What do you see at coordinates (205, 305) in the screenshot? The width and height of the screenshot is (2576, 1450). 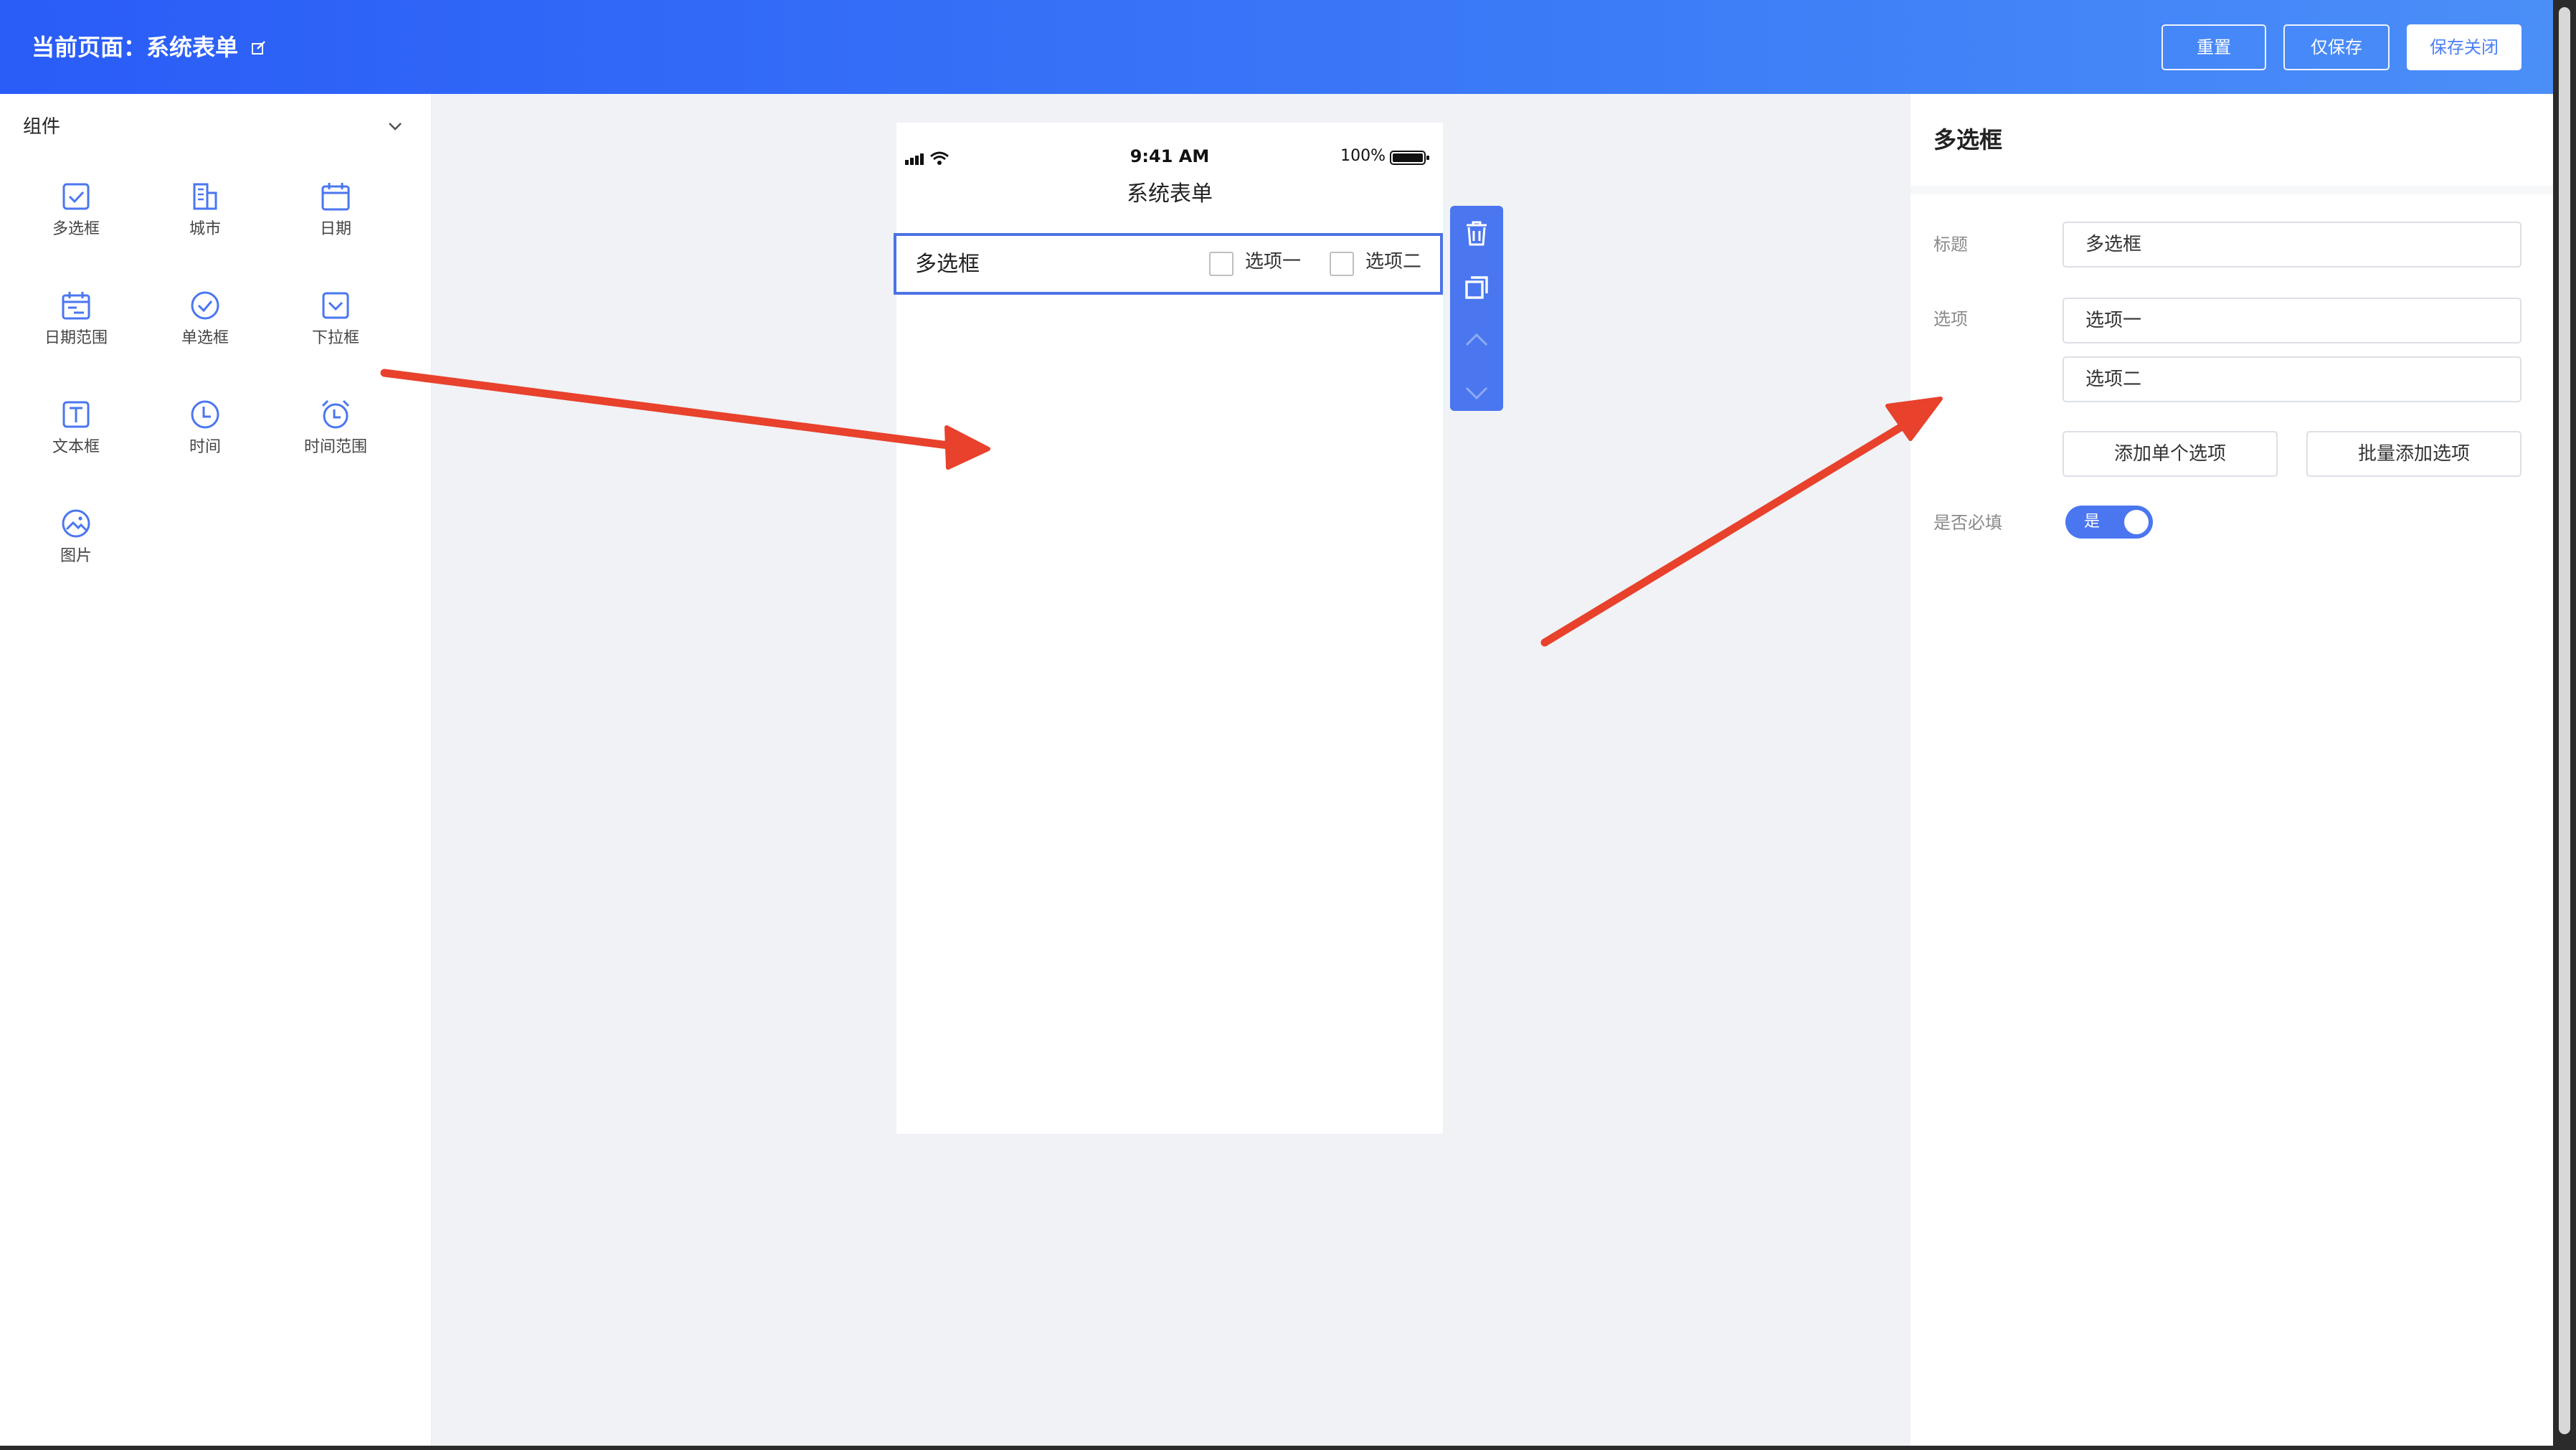 I see `radio-check-icon` at bounding box center [205, 305].